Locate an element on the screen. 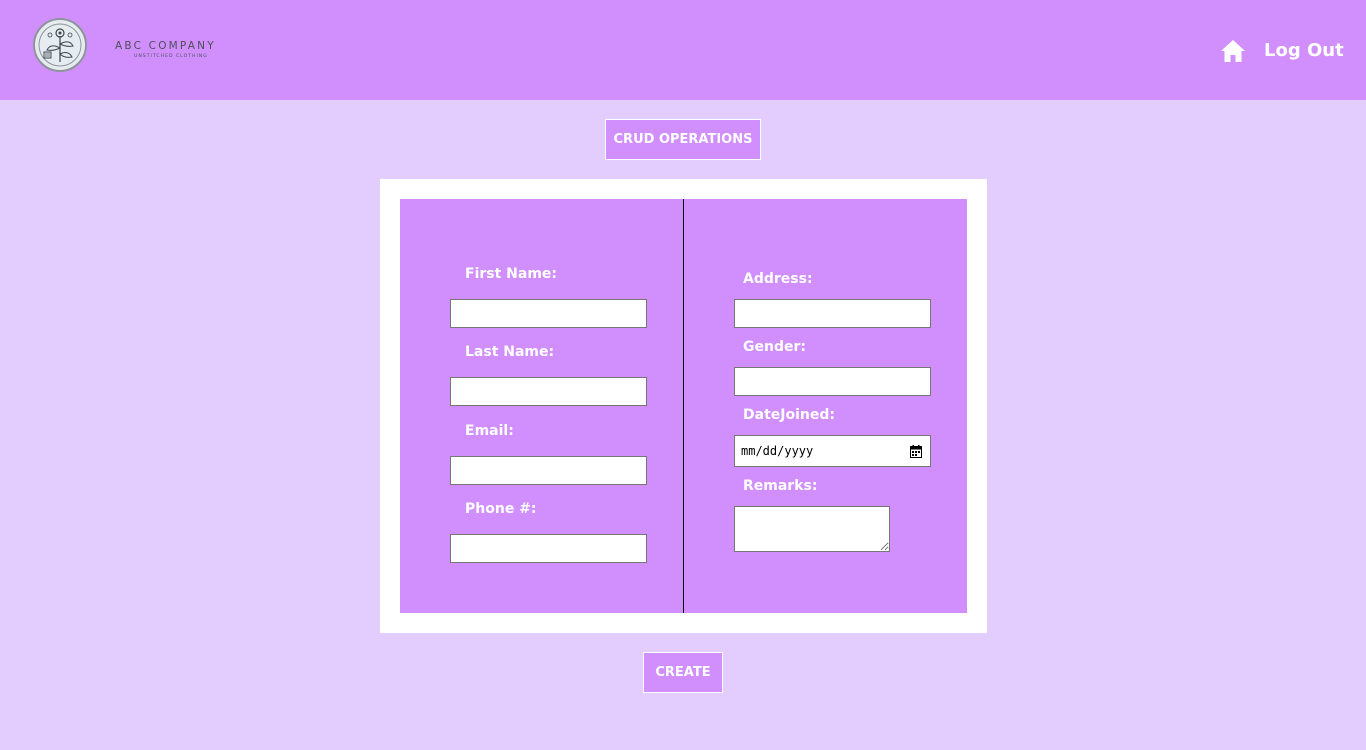 The image size is (1366, 750). form-column-divider is located at coordinates (683, 406).